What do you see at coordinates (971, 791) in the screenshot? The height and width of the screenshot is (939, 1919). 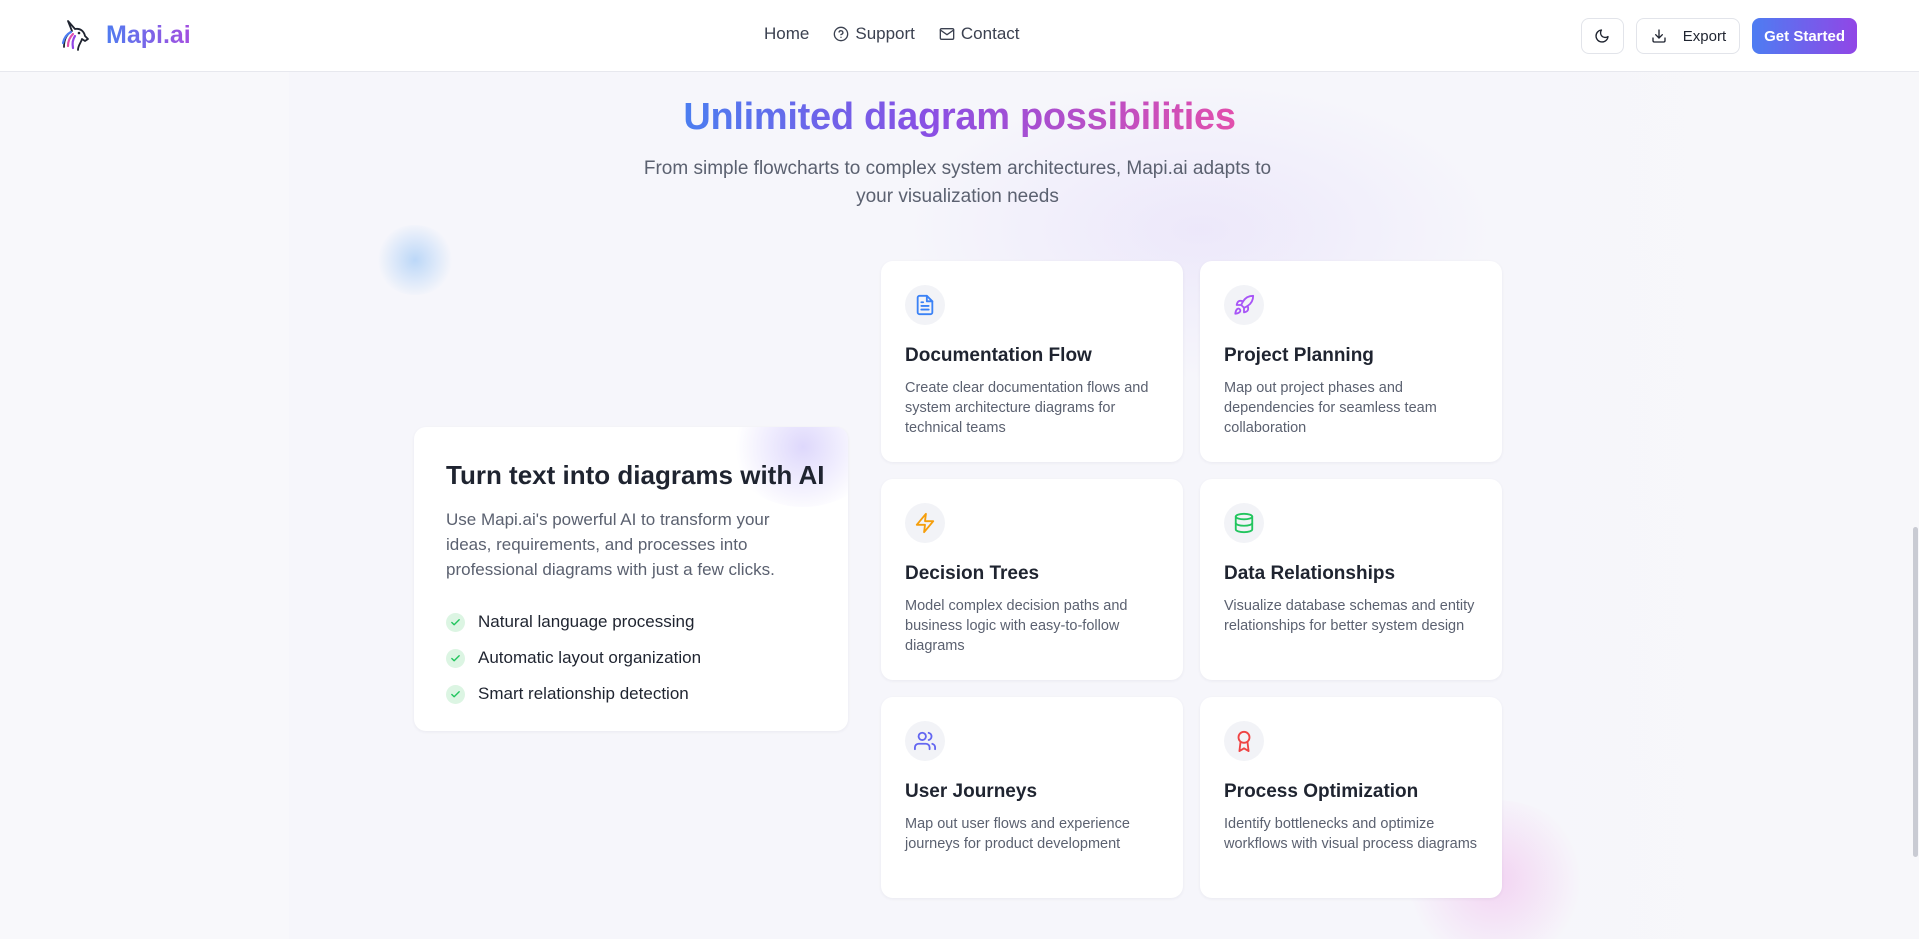 I see `card-title: User Journeys` at bounding box center [971, 791].